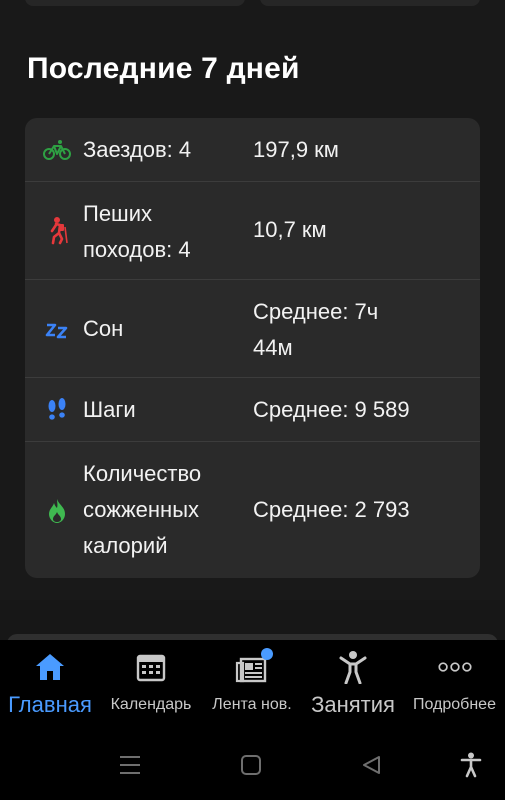 The height and width of the screenshot is (800, 505). I want to click on sleep-icon, so click(57, 329).